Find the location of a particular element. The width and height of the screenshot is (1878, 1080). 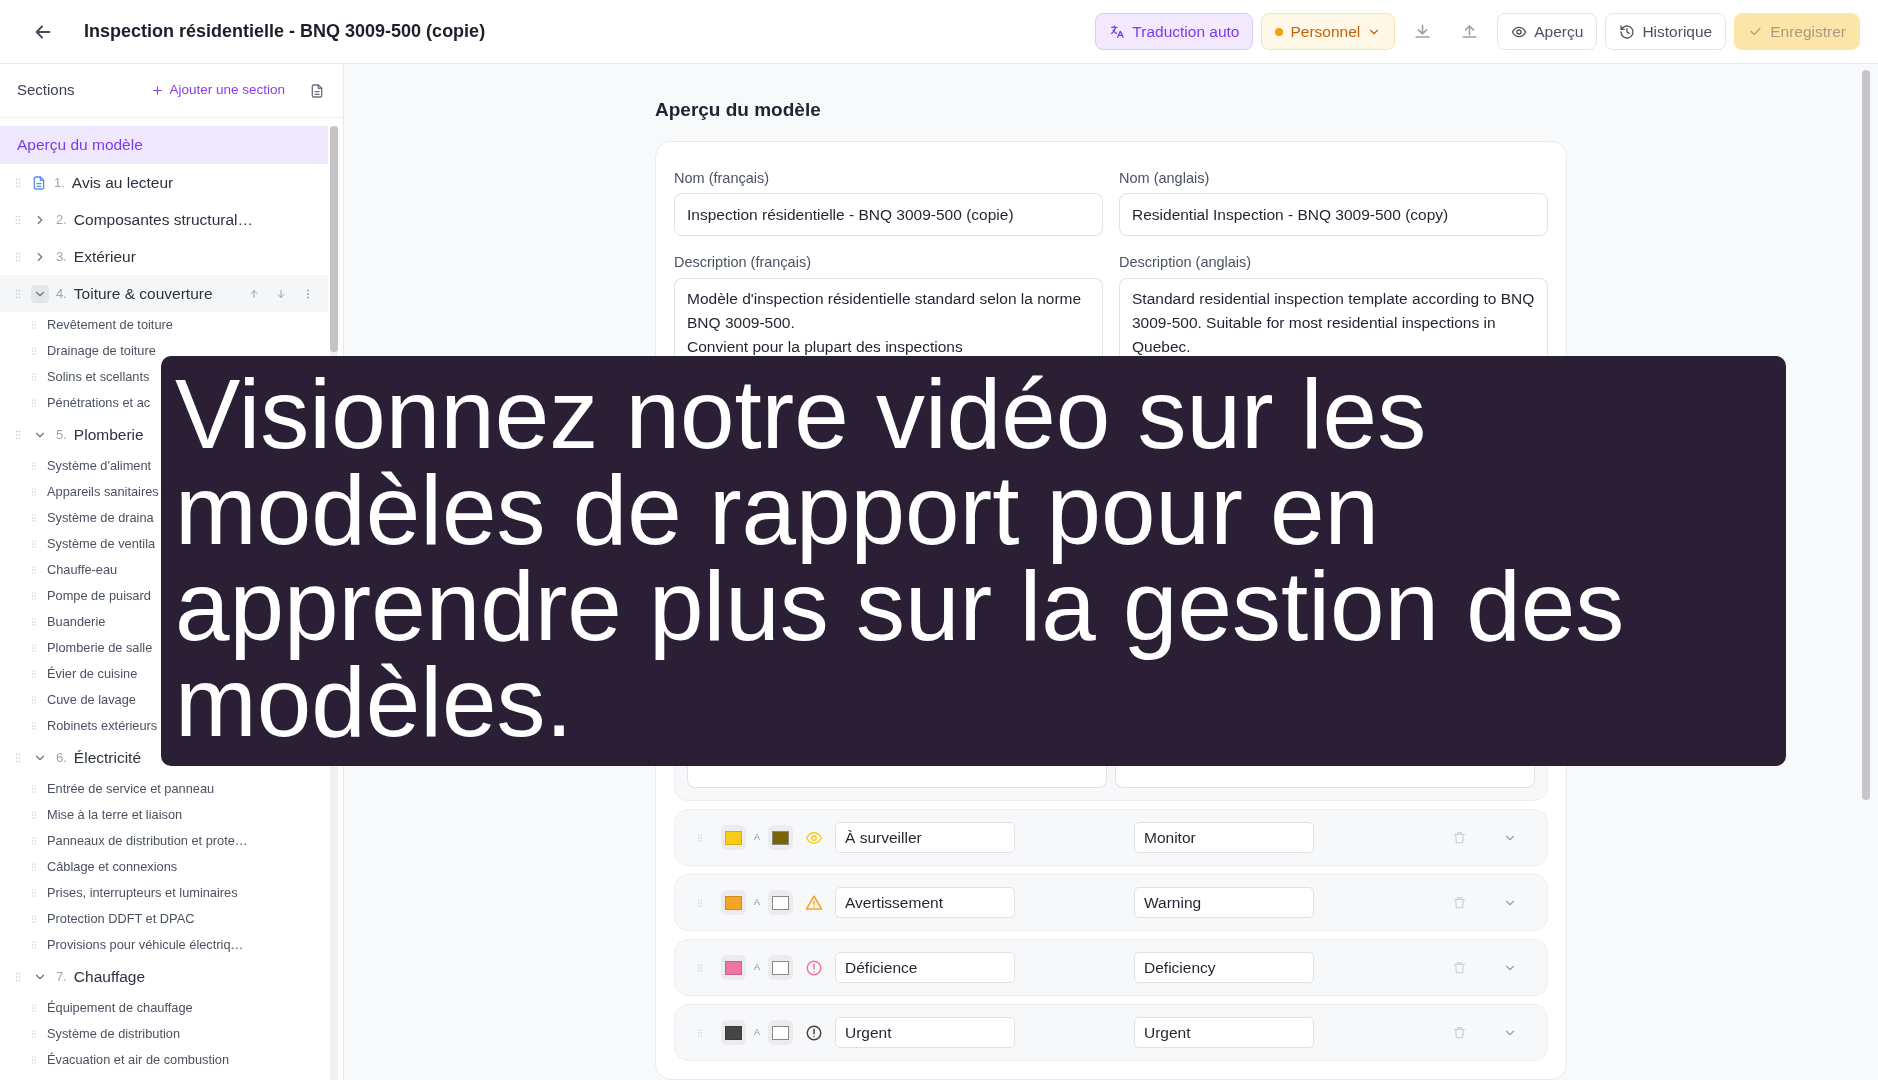

subsection-item: Système d'aliment is located at coordinates (76, 466).